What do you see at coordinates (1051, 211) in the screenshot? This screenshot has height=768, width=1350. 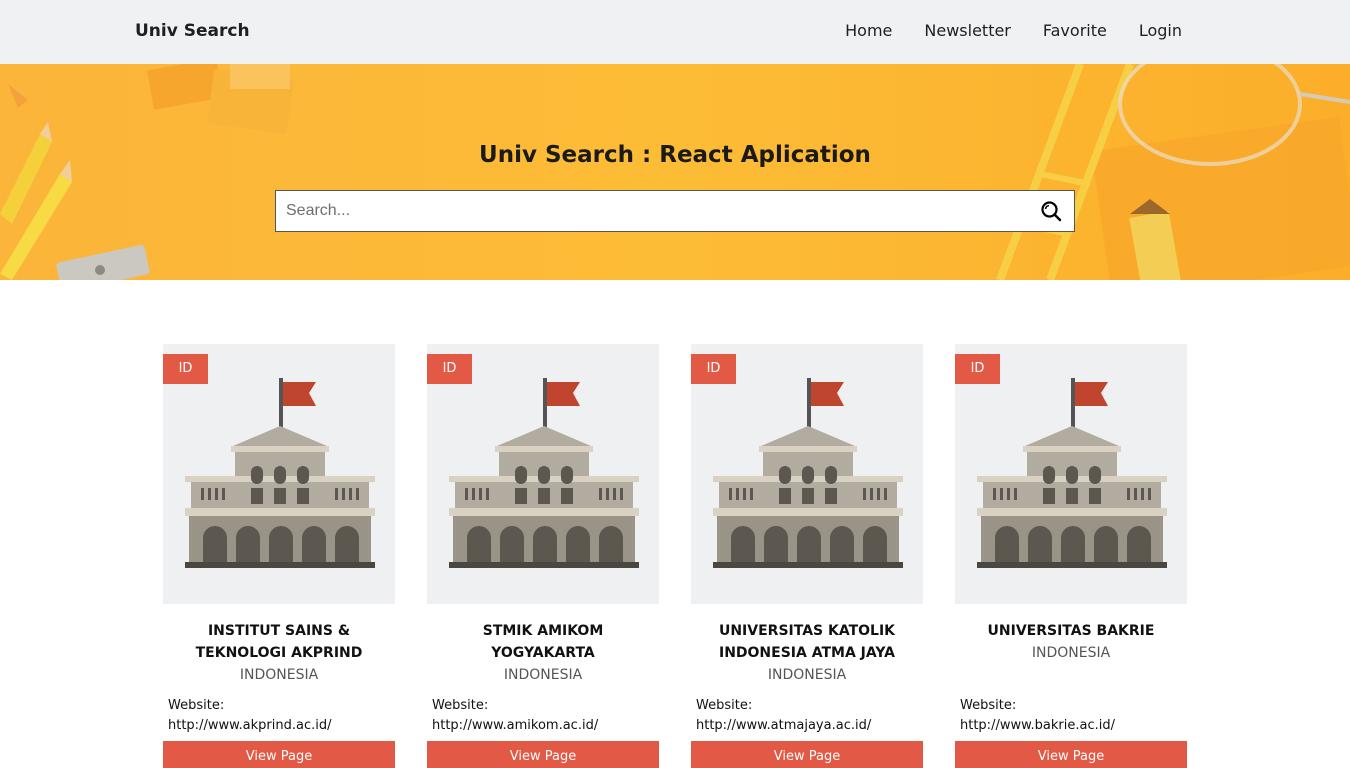 I see `search-icon` at bounding box center [1051, 211].